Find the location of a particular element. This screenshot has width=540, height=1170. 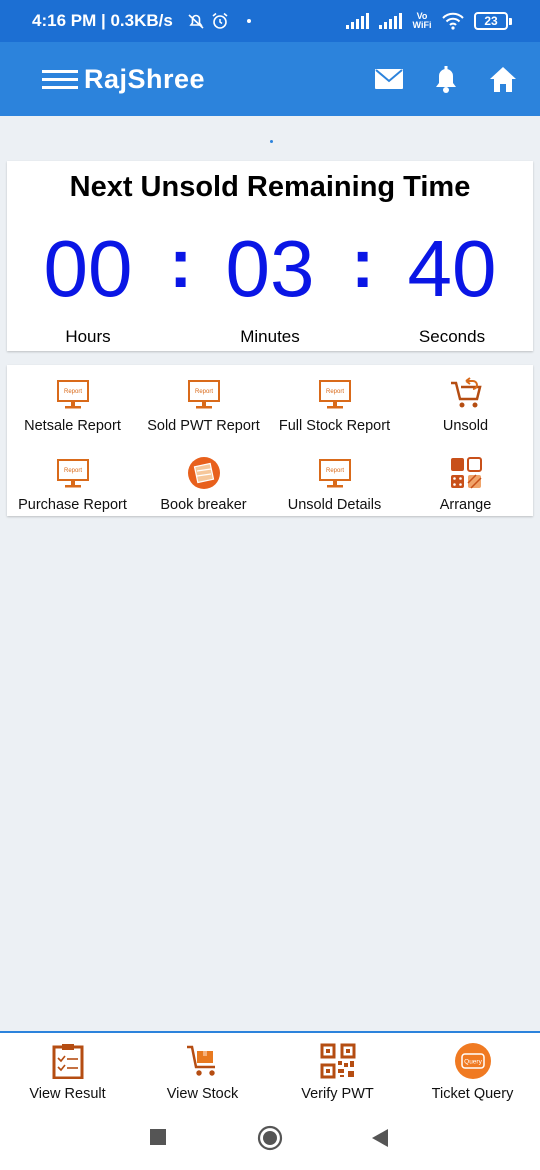

menu-icon is located at coordinates (60, 79).